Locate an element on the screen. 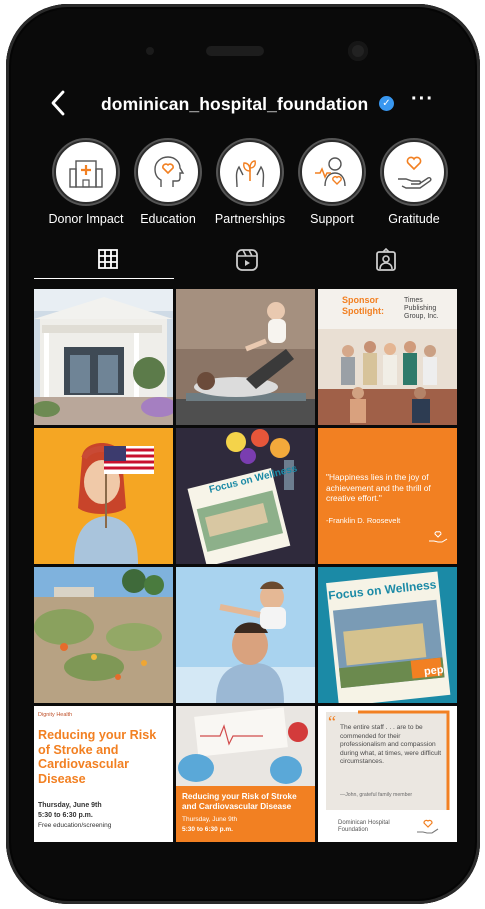  head-heart-icon is located at coordinates (169, 171).